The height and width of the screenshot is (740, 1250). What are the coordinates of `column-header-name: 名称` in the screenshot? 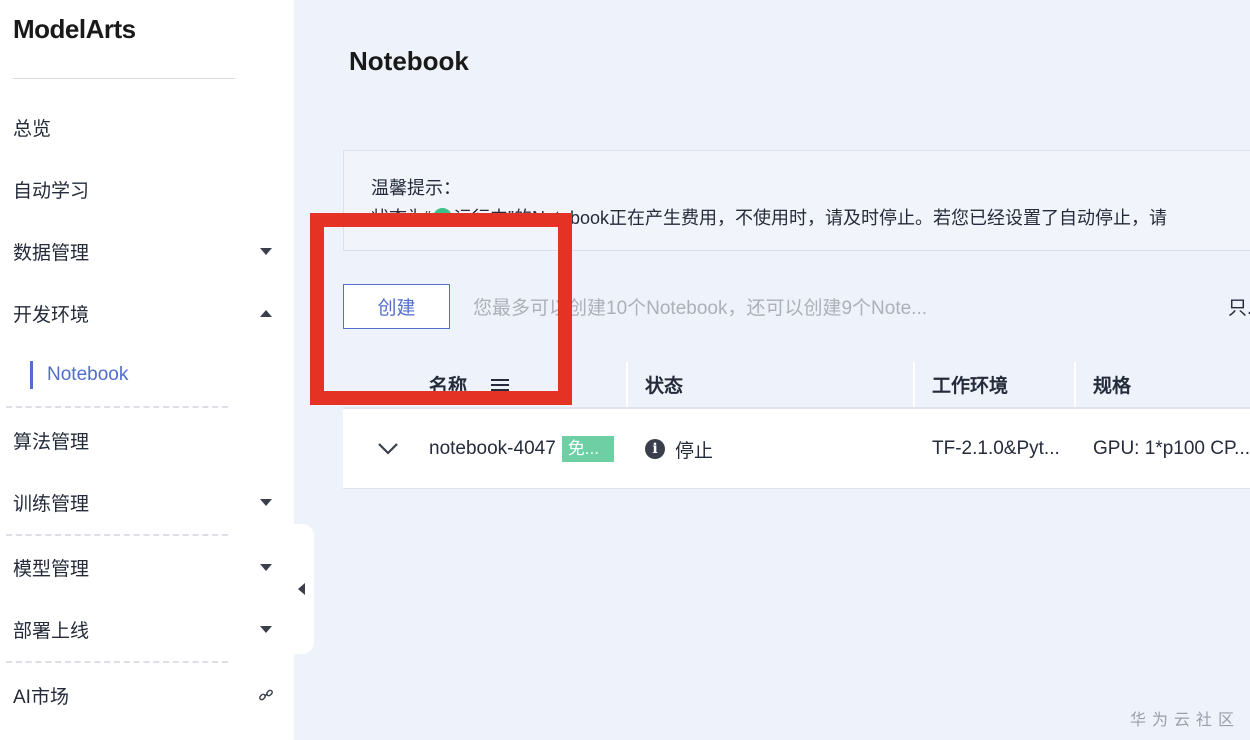 It's located at (469, 384).